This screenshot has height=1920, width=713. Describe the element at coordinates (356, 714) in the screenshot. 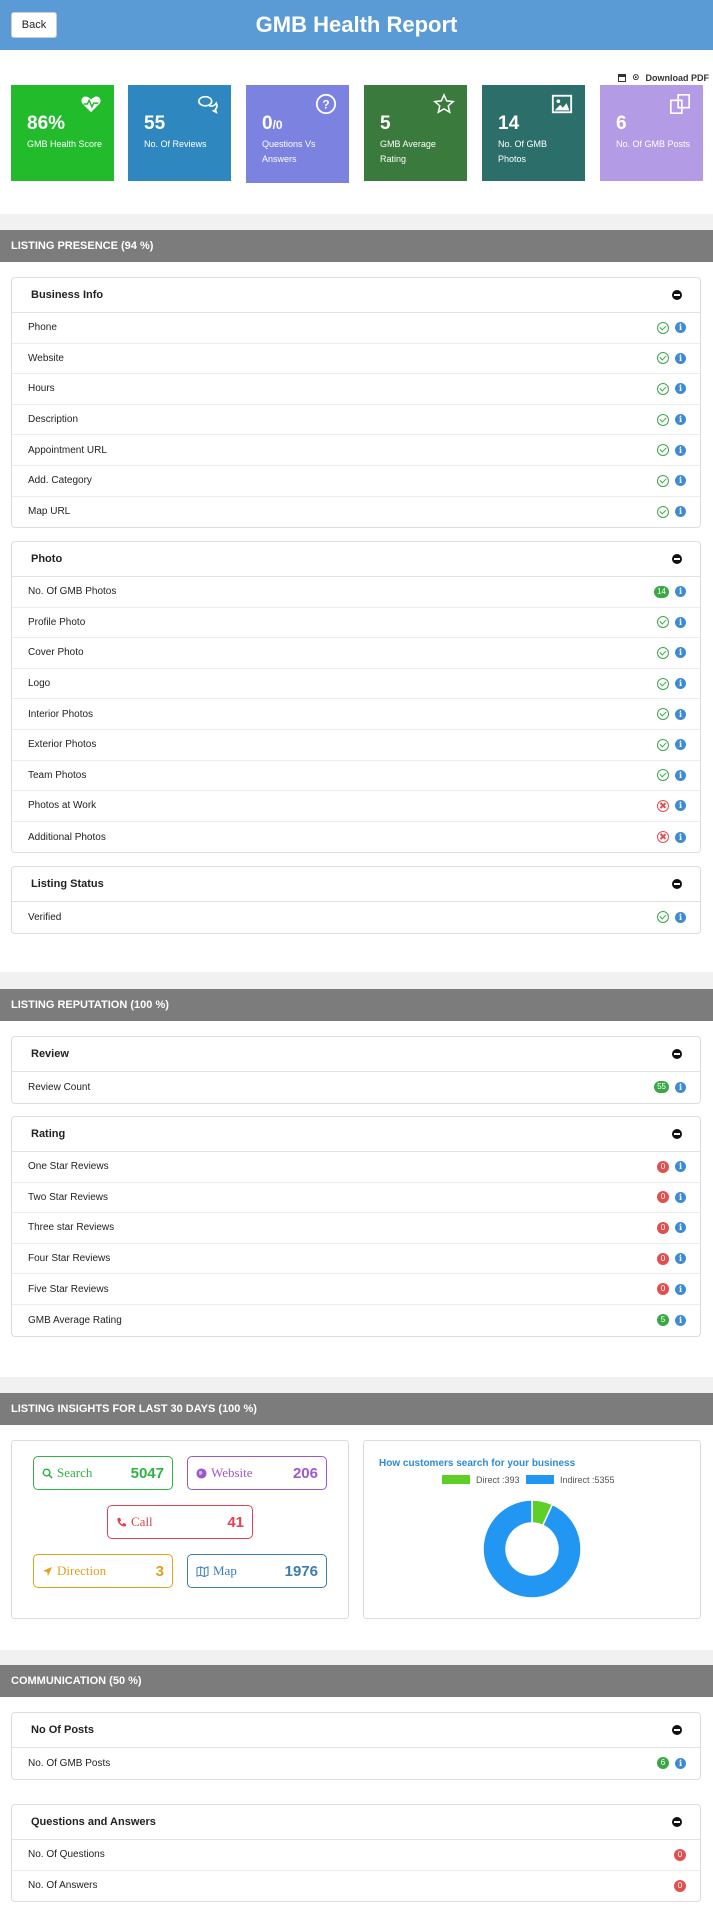

I see `list-item: Interior Photos i` at that location.